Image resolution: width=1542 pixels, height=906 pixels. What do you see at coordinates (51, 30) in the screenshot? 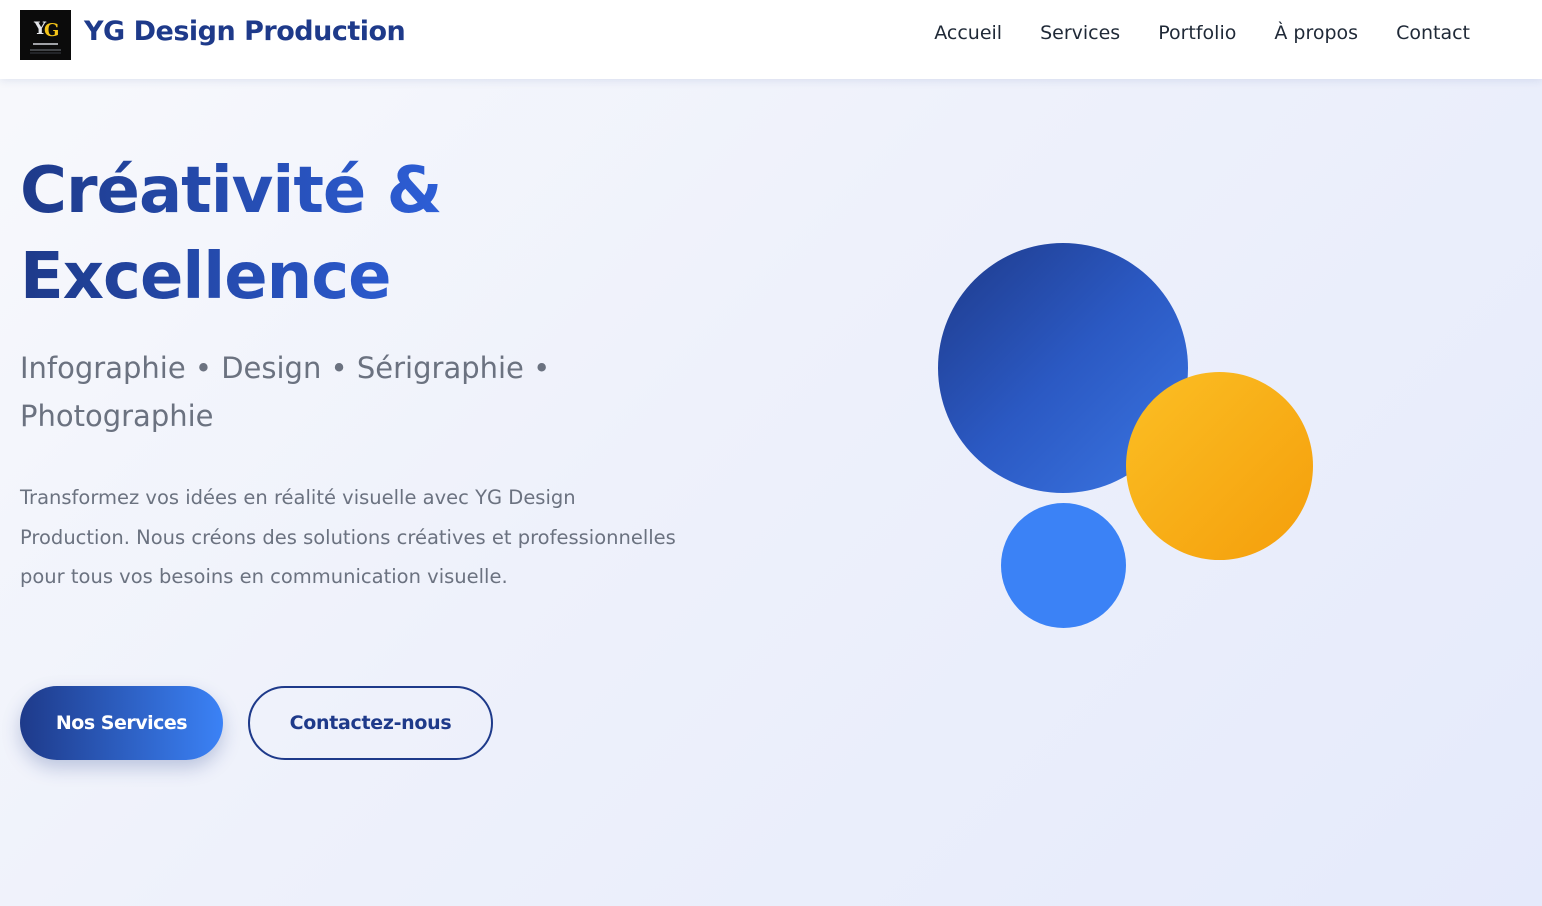
I see `svg-text: G` at bounding box center [51, 30].